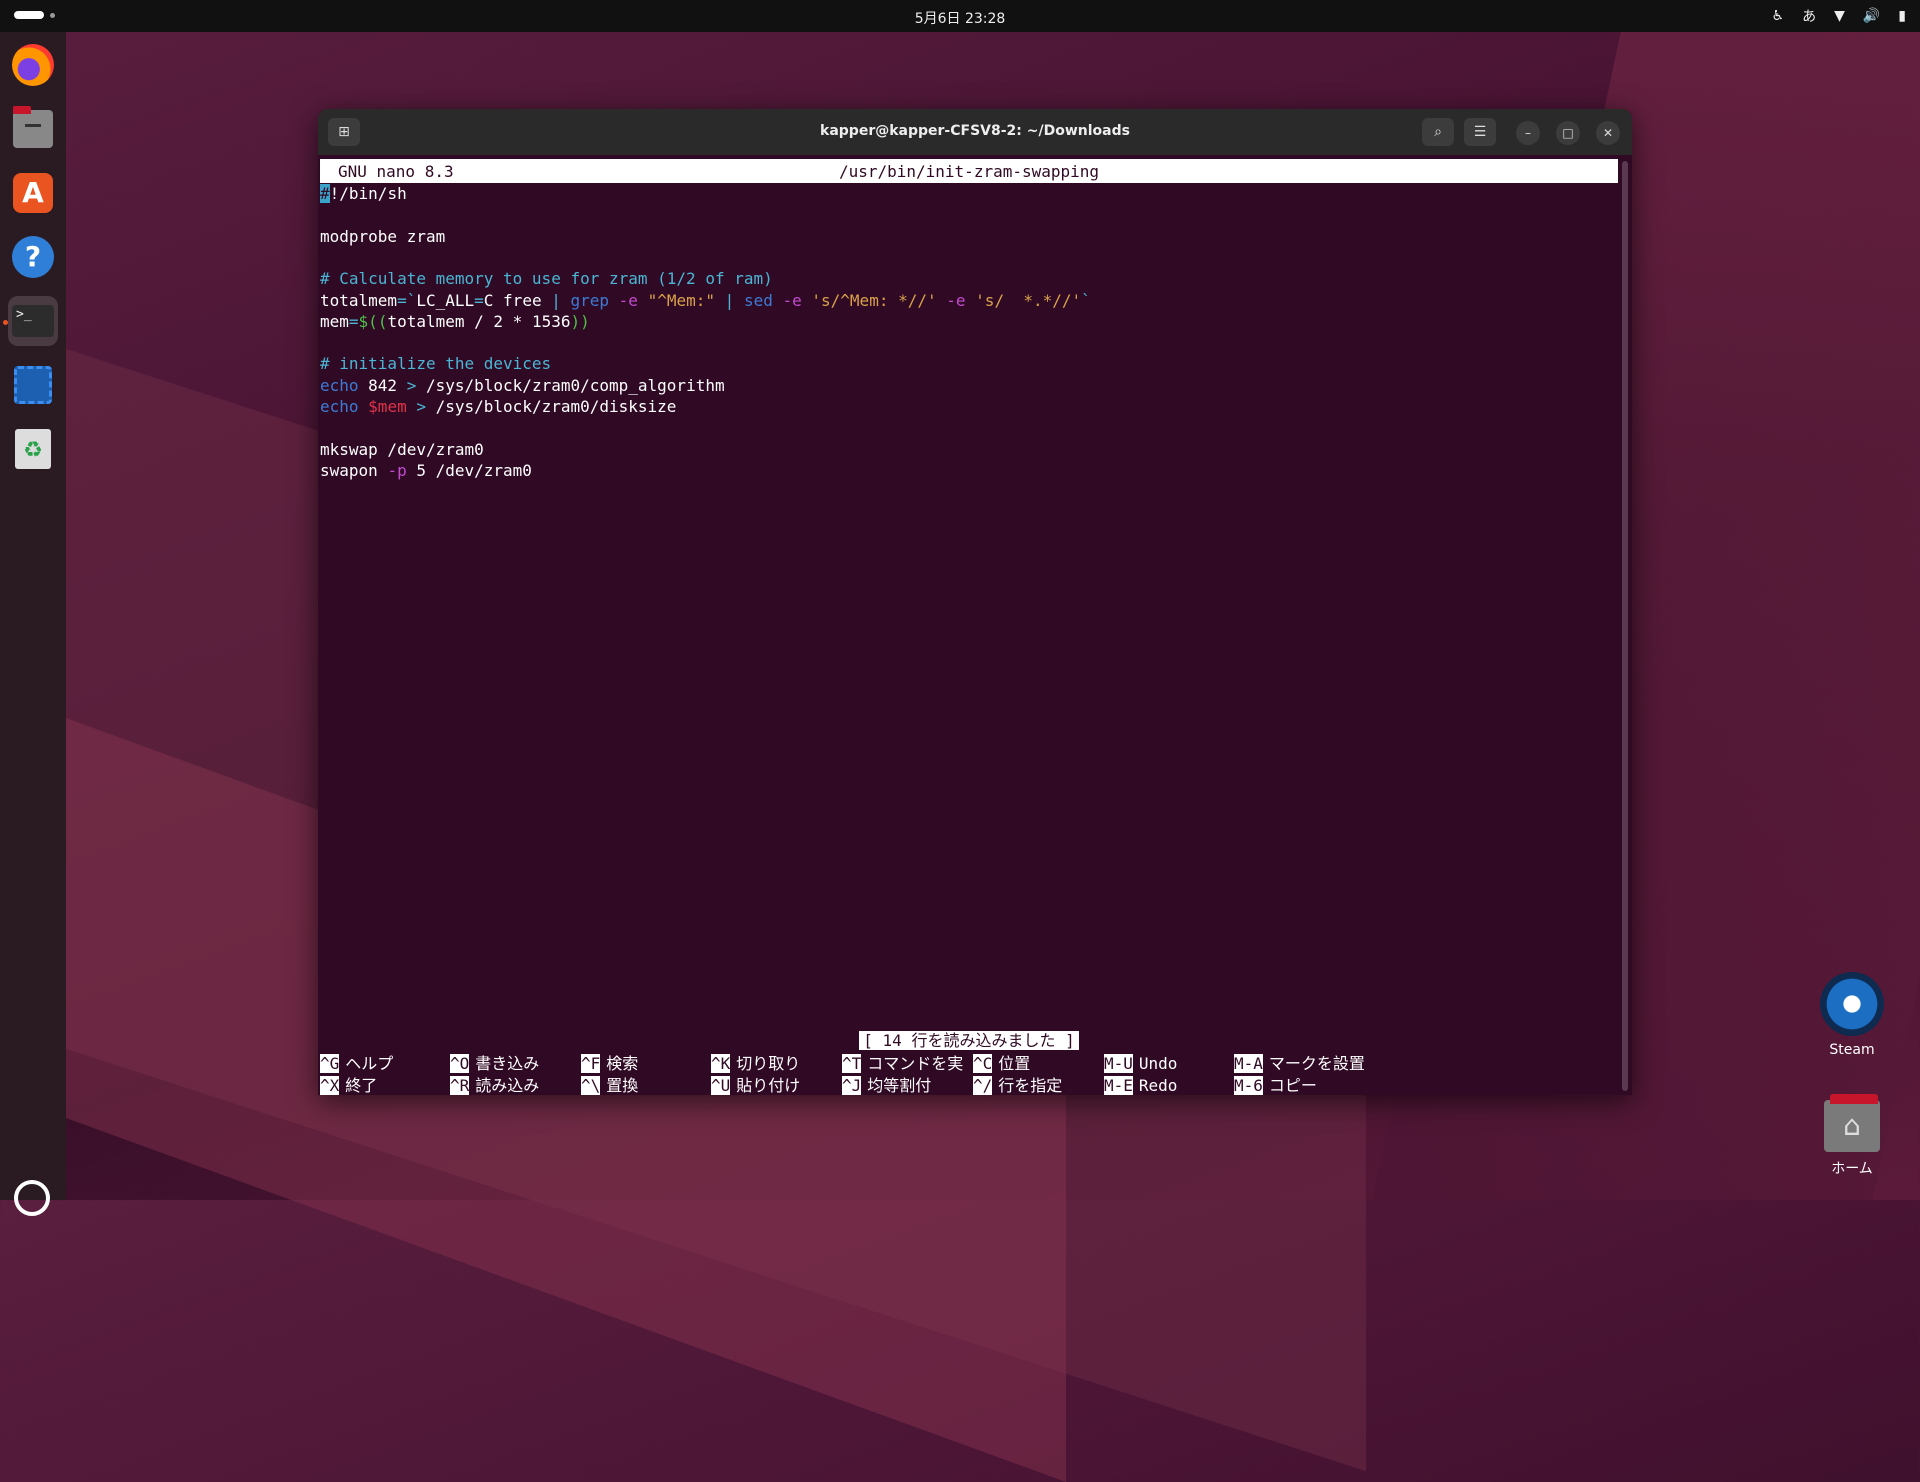 The width and height of the screenshot is (1920, 1482). What do you see at coordinates (383, 236) in the screenshot?
I see `code-line: modprobe zram` at bounding box center [383, 236].